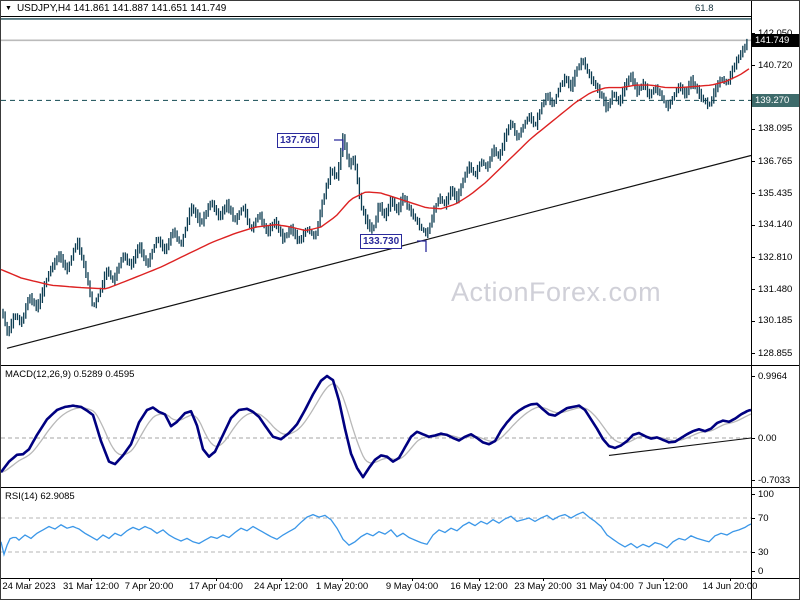 The height and width of the screenshot is (600, 800). Describe the element at coordinates (149, 586) in the screenshot. I see `time-axis-label: 7 Apr 20:00` at that location.